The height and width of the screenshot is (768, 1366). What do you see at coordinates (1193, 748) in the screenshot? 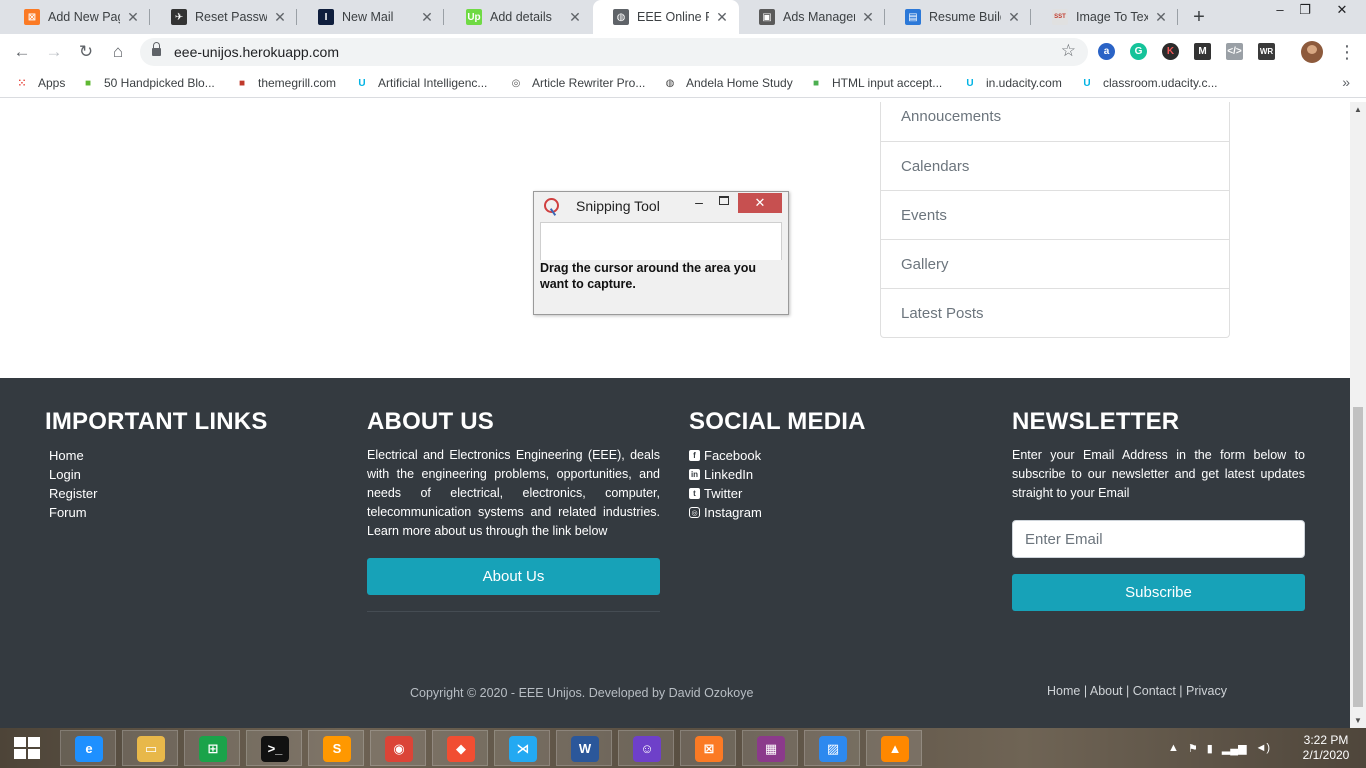
I see `flag-icon: ⚑` at bounding box center [1193, 748].